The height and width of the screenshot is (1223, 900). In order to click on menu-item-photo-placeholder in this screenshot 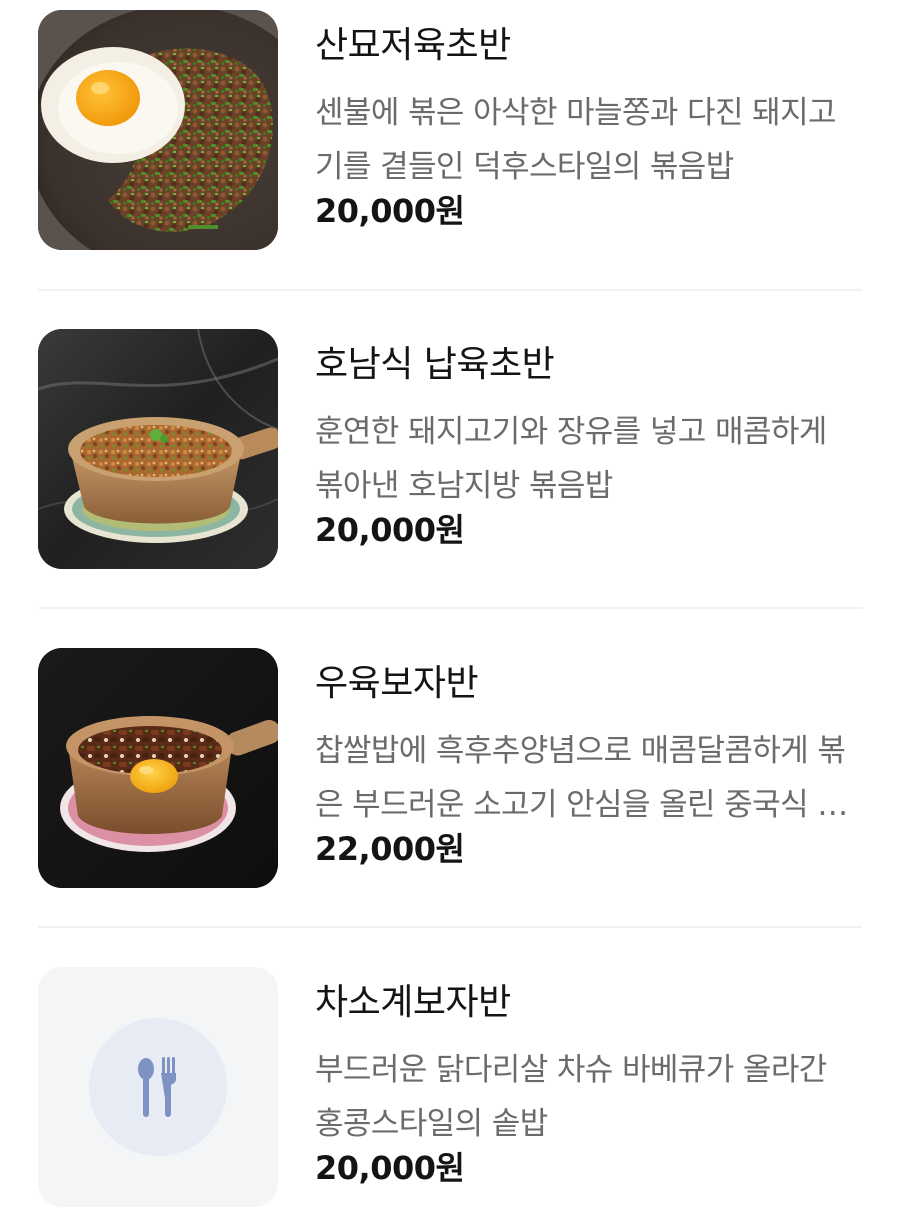, I will do `click(158, 1087)`.